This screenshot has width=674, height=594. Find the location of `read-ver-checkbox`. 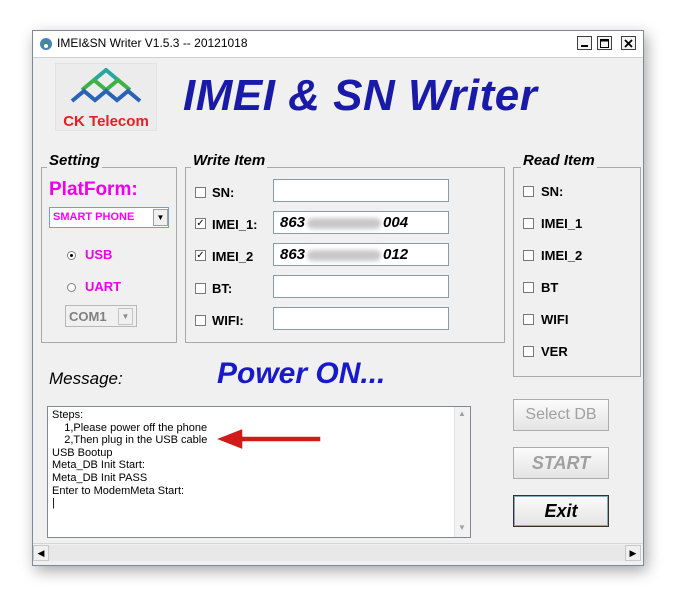

read-ver-checkbox is located at coordinates (528, 351).